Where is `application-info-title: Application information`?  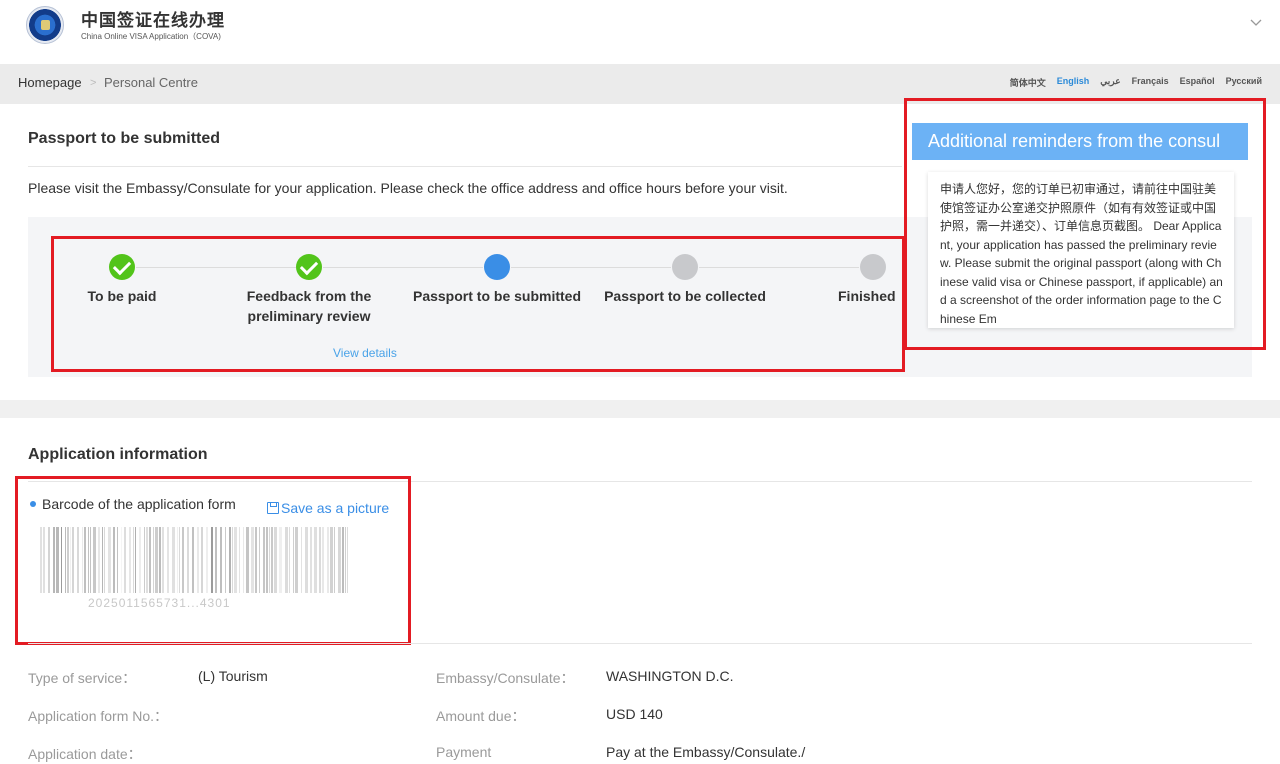 application-info-title: Application information is located at coordinates (118, 454).